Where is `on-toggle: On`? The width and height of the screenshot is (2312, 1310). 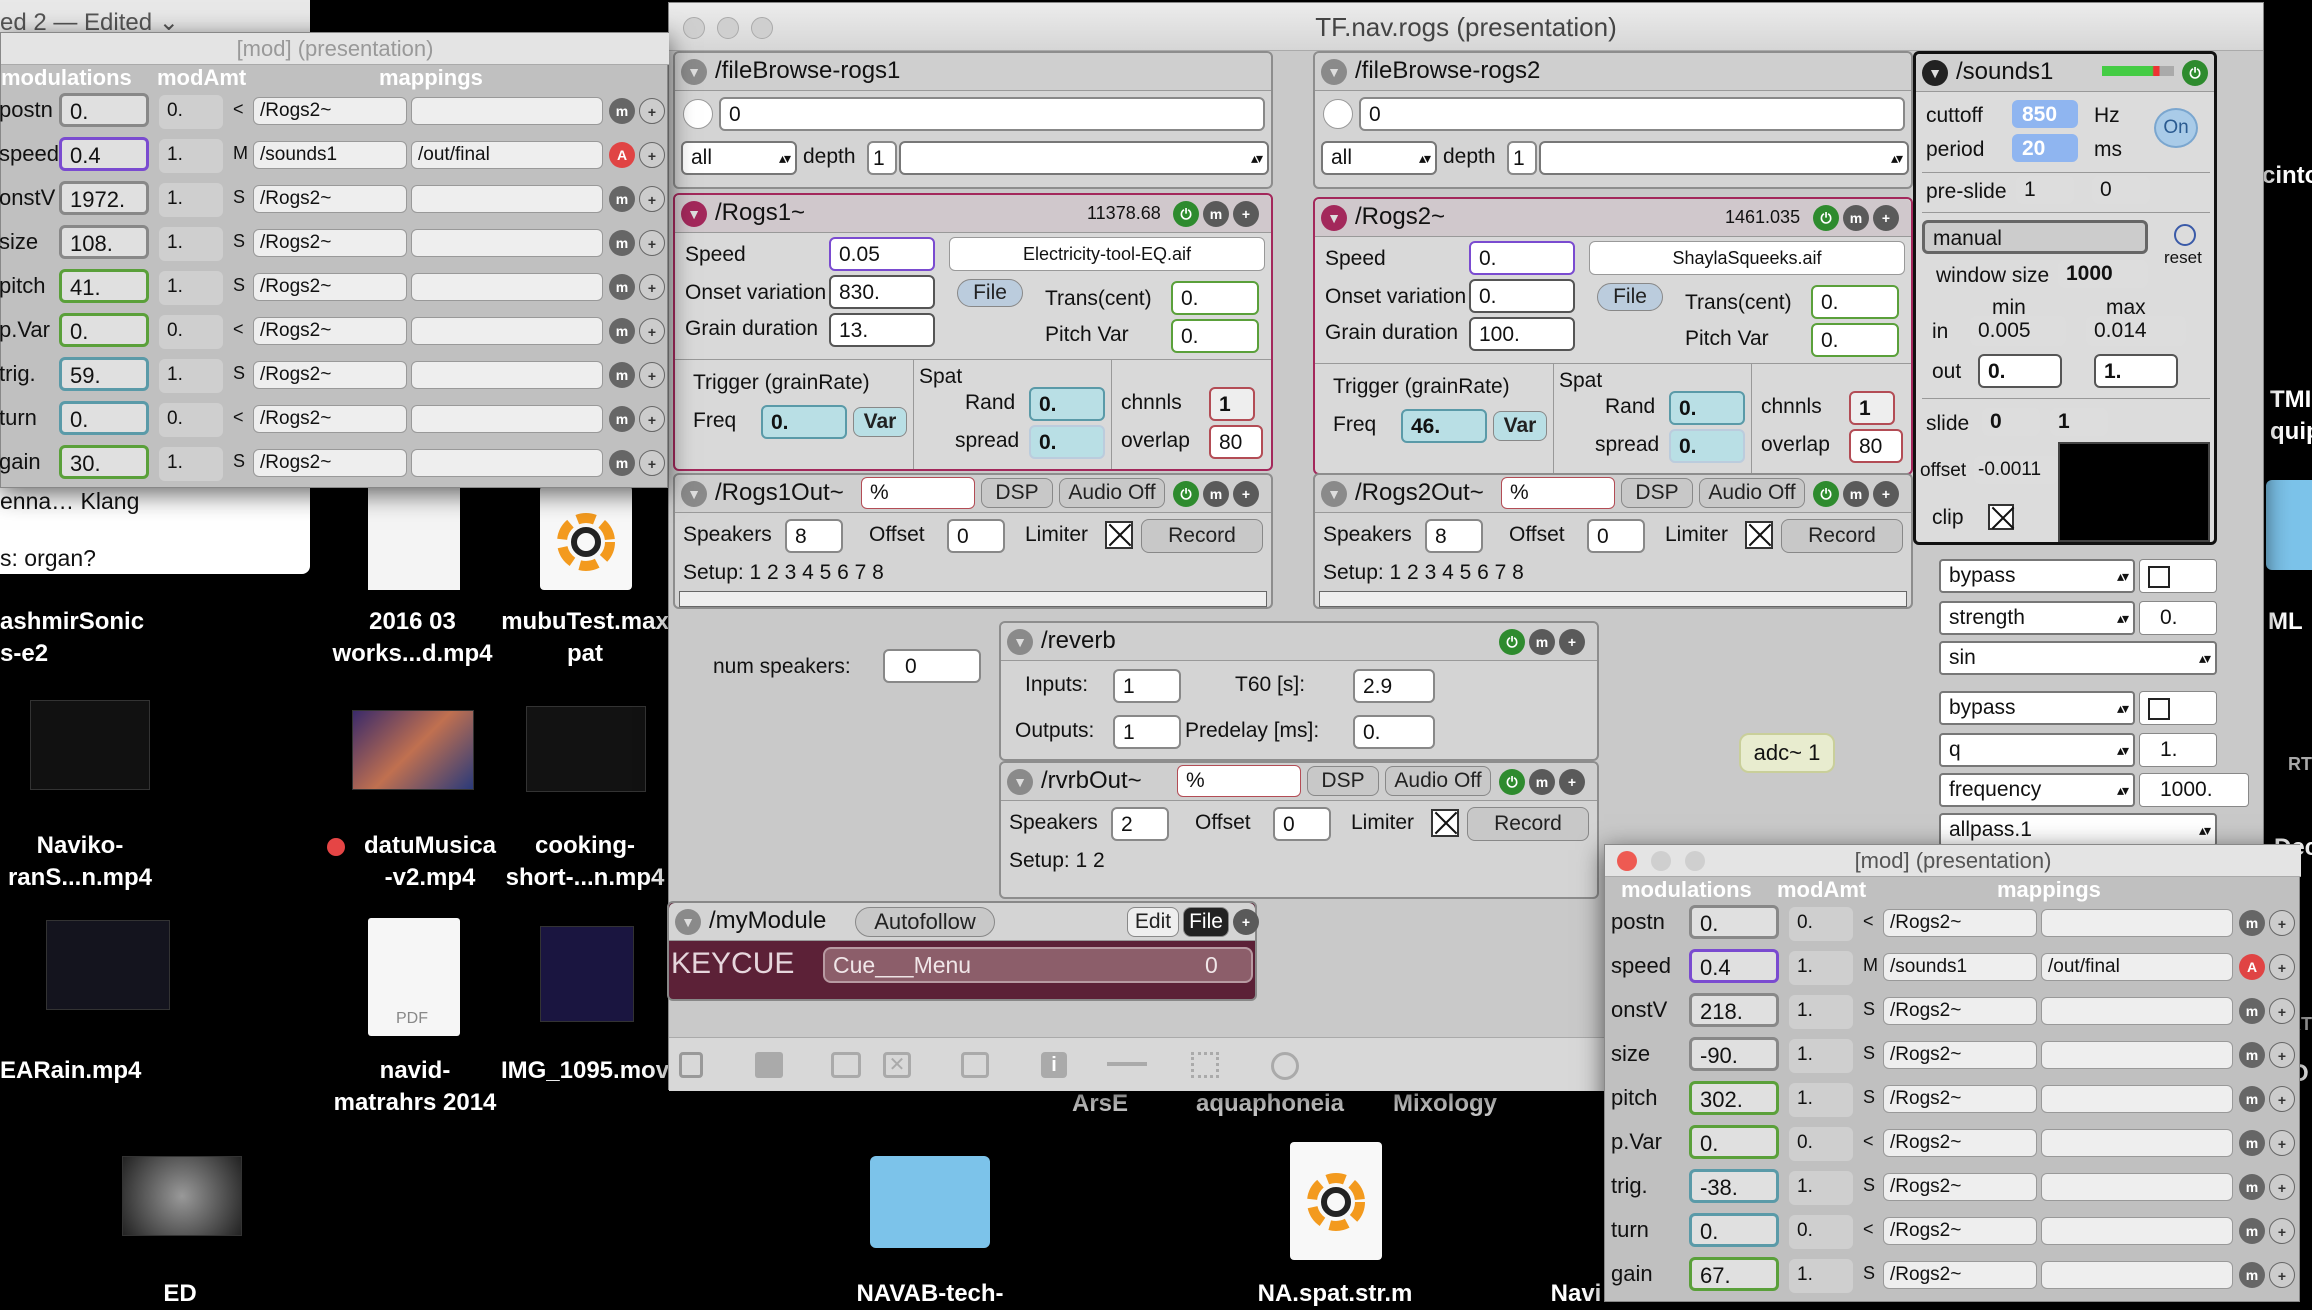 on-toggle: On is located at coordinates (2176, 128).